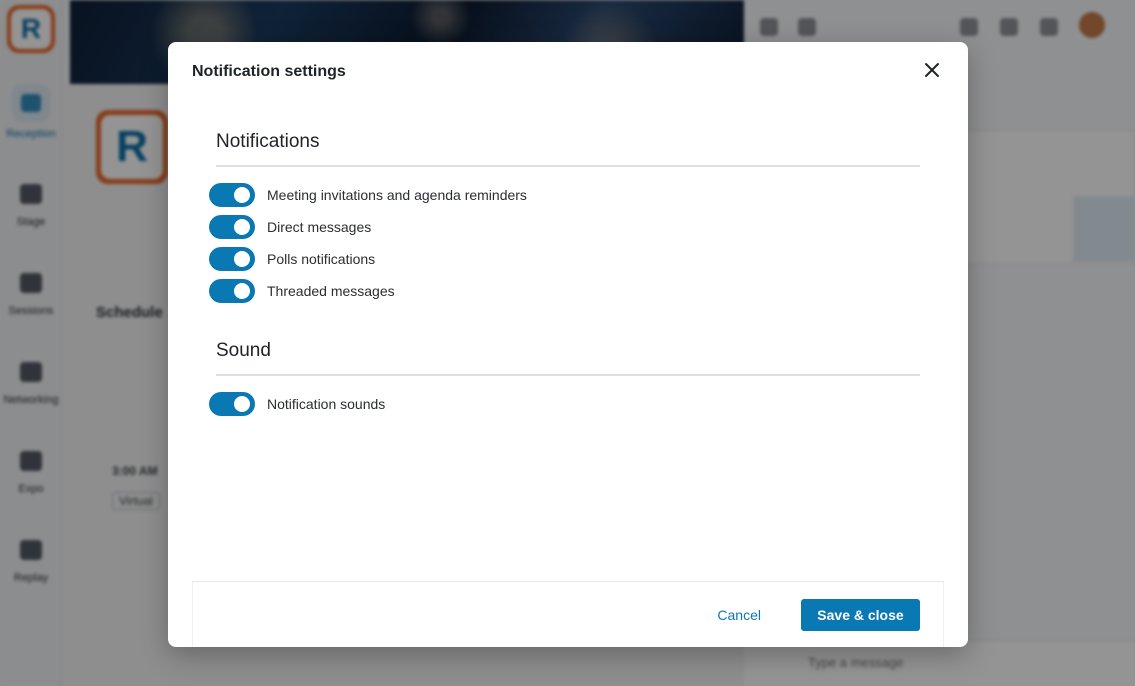 This screenshot has width=1135, height=686. I want to click on section-title: Sound, so click(568, 358).